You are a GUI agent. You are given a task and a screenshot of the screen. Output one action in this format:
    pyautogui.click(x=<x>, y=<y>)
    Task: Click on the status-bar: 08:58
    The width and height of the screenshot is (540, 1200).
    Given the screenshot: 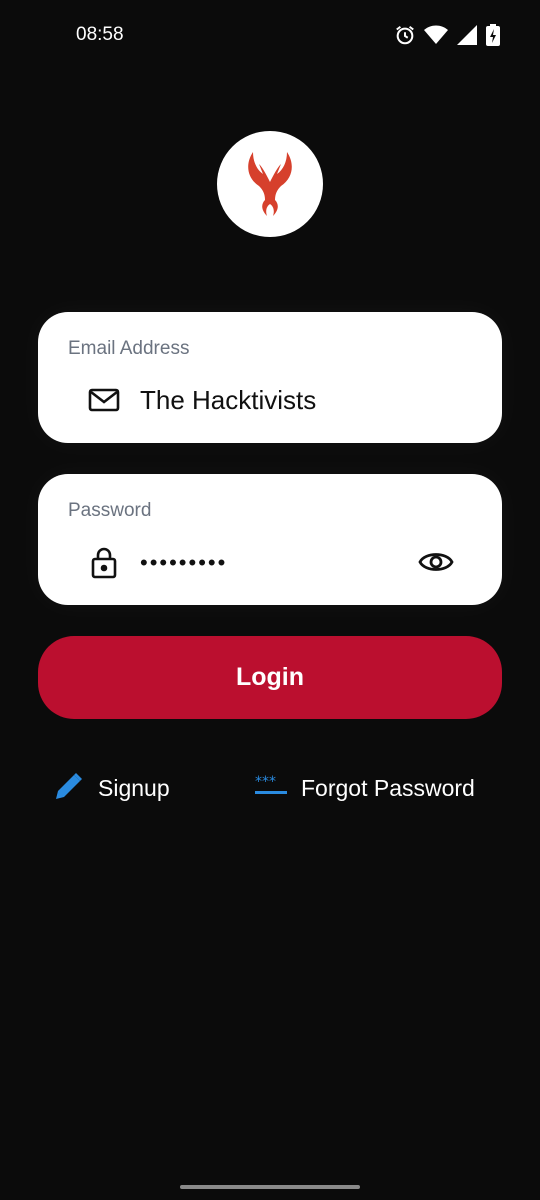 What is the action you would take?
    pyautogui.click(x=270, y=36)
    